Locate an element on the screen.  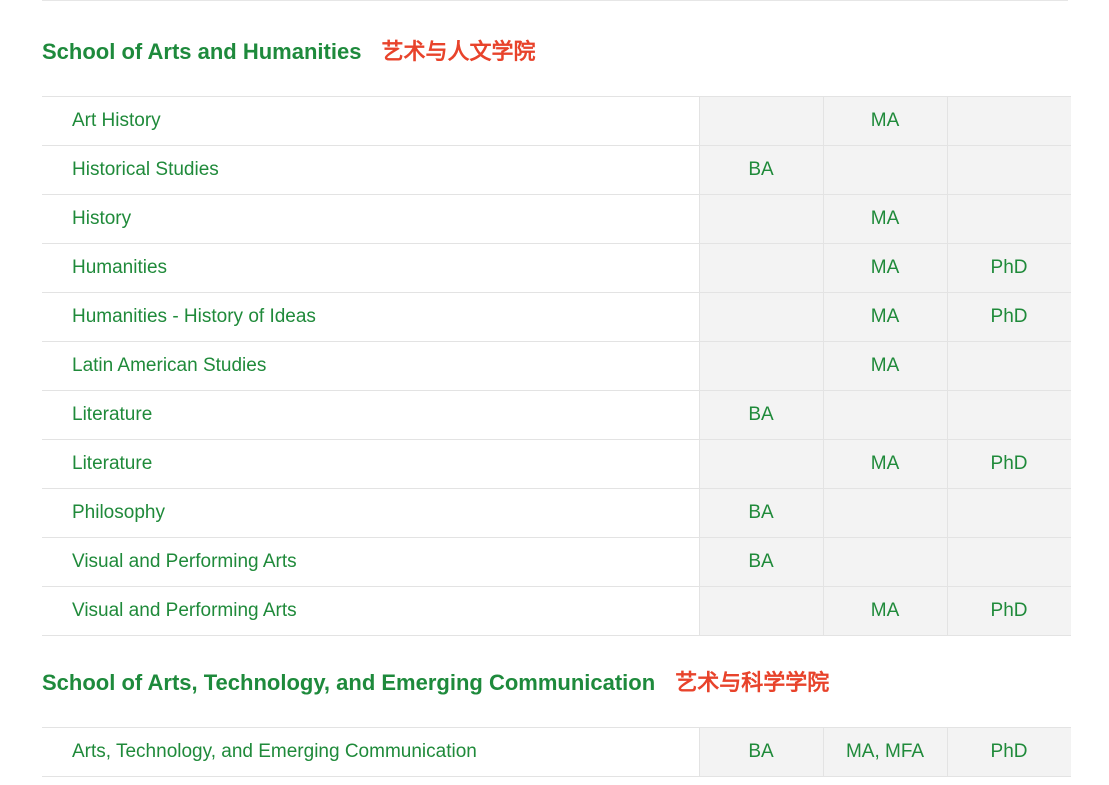
program-name: Humanities - History of Ideas is located at coordinates (370, 317).